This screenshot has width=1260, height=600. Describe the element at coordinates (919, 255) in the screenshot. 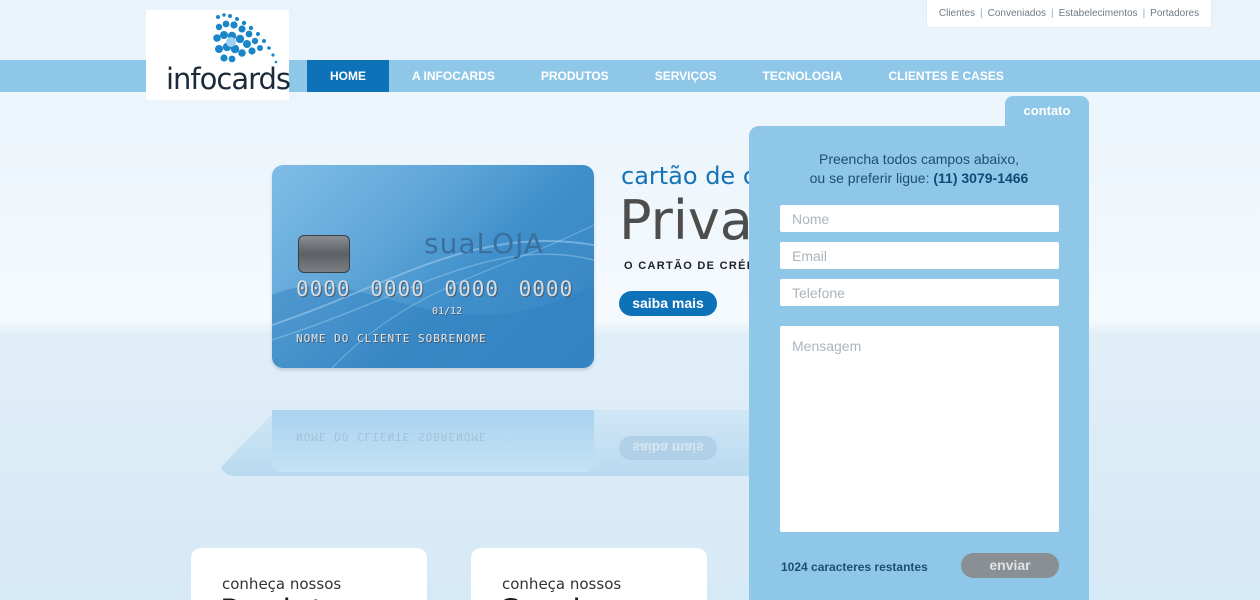

I see `email-field` at that location.